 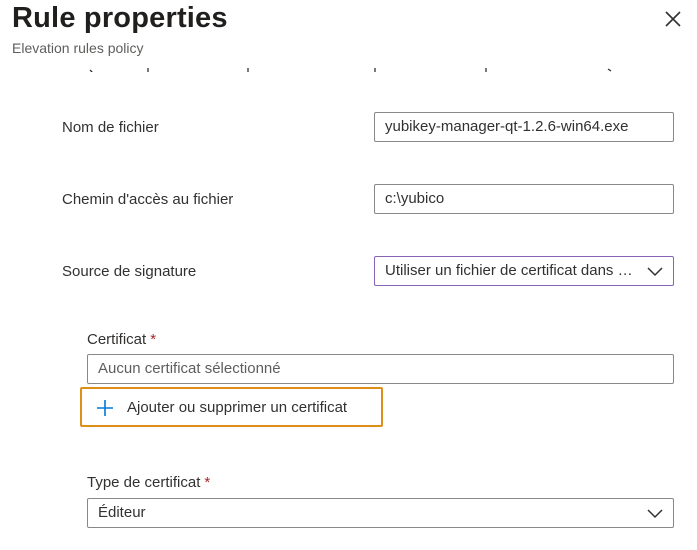 I want to click on add-remove-certificate-button: Ajouter ou supprimer un certificat, so click(x=231, y=407).